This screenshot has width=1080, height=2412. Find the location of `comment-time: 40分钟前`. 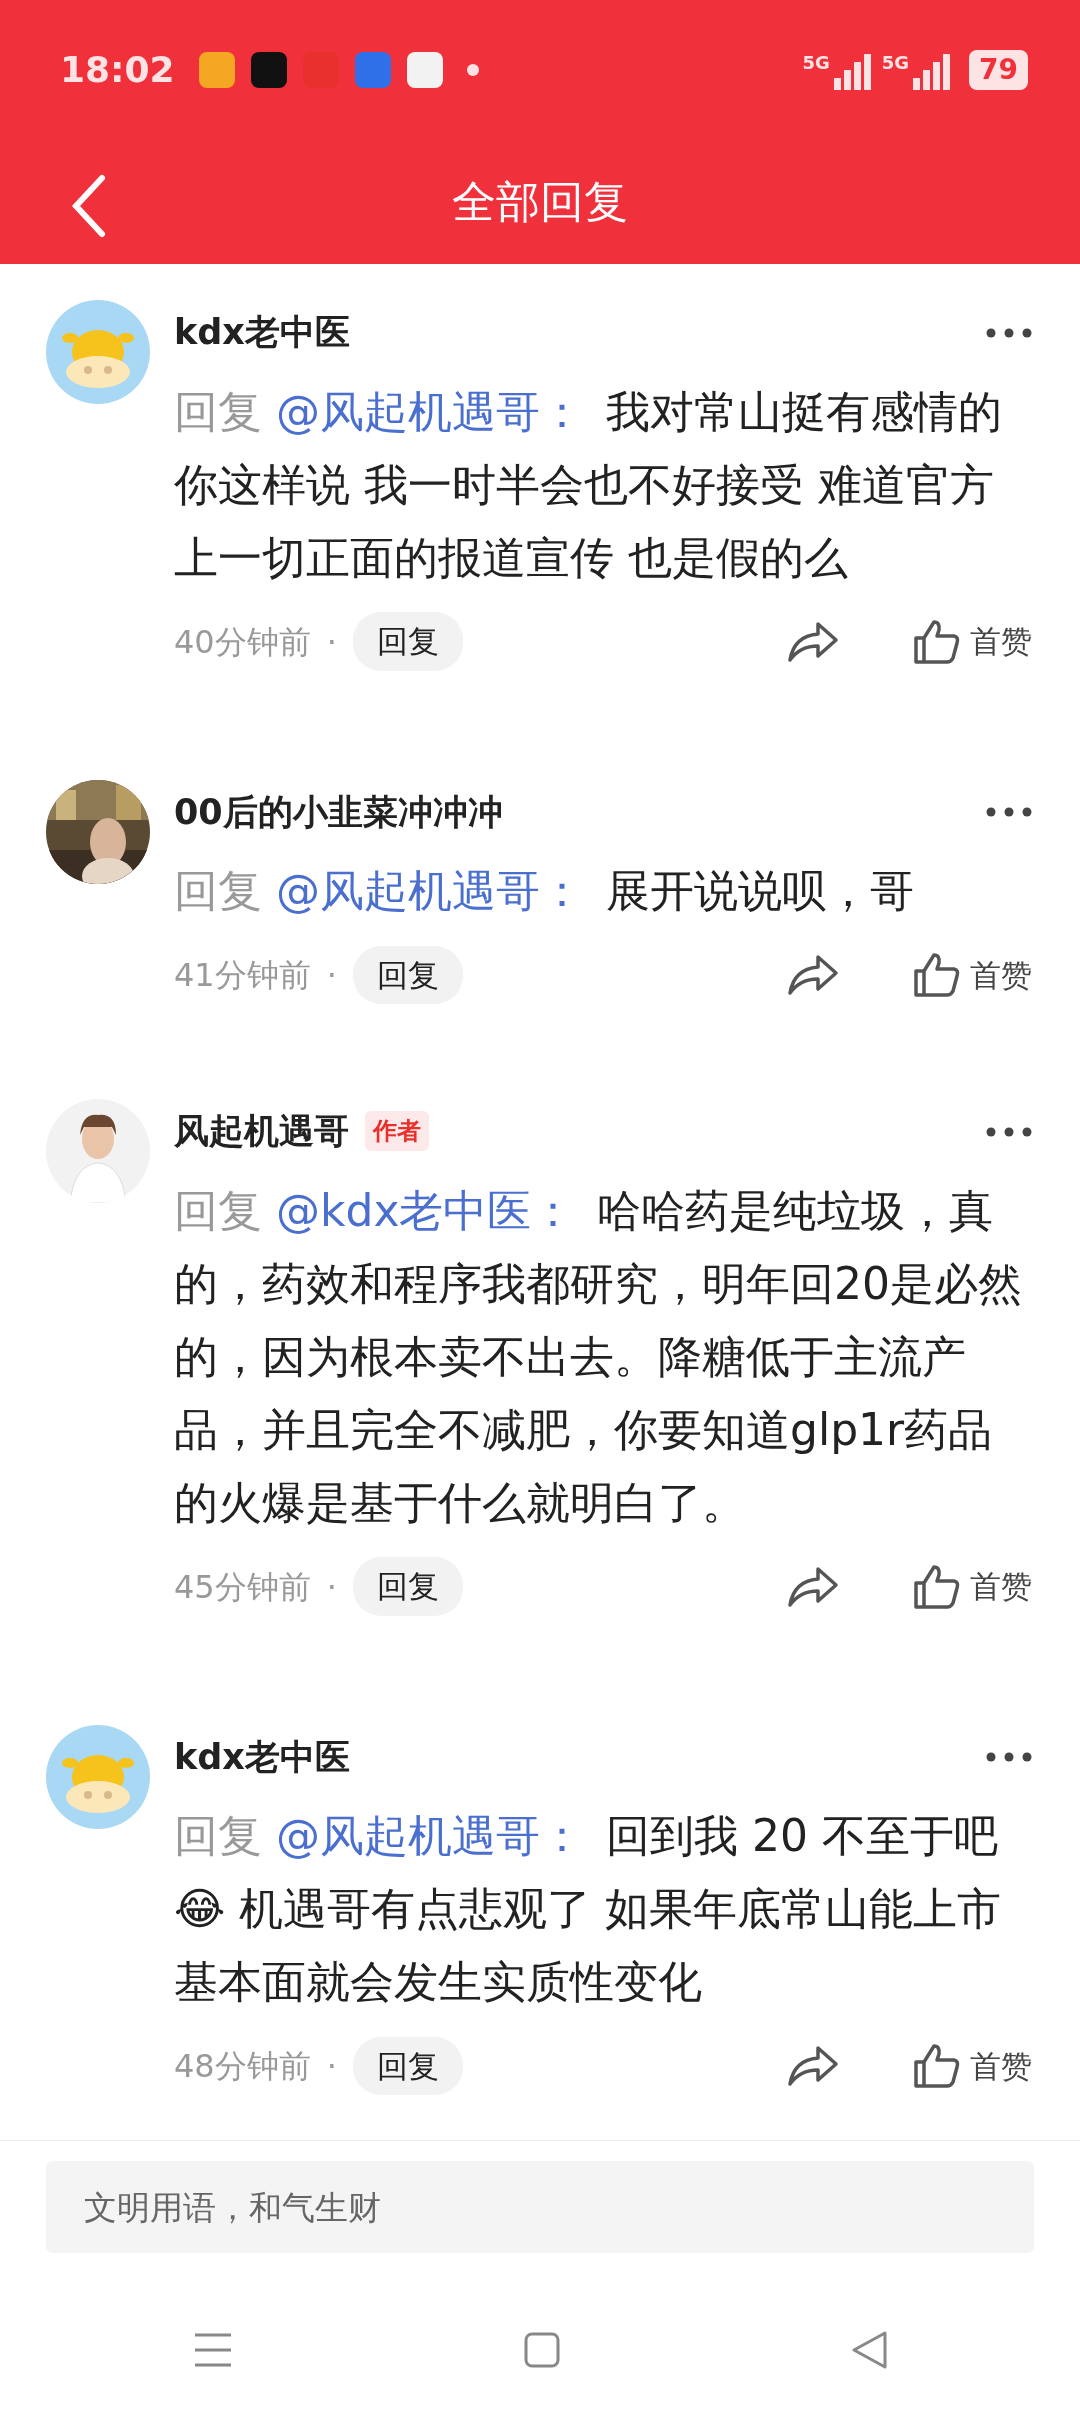

comment-time: 40分钟前 is located at coordinates (242, 642).